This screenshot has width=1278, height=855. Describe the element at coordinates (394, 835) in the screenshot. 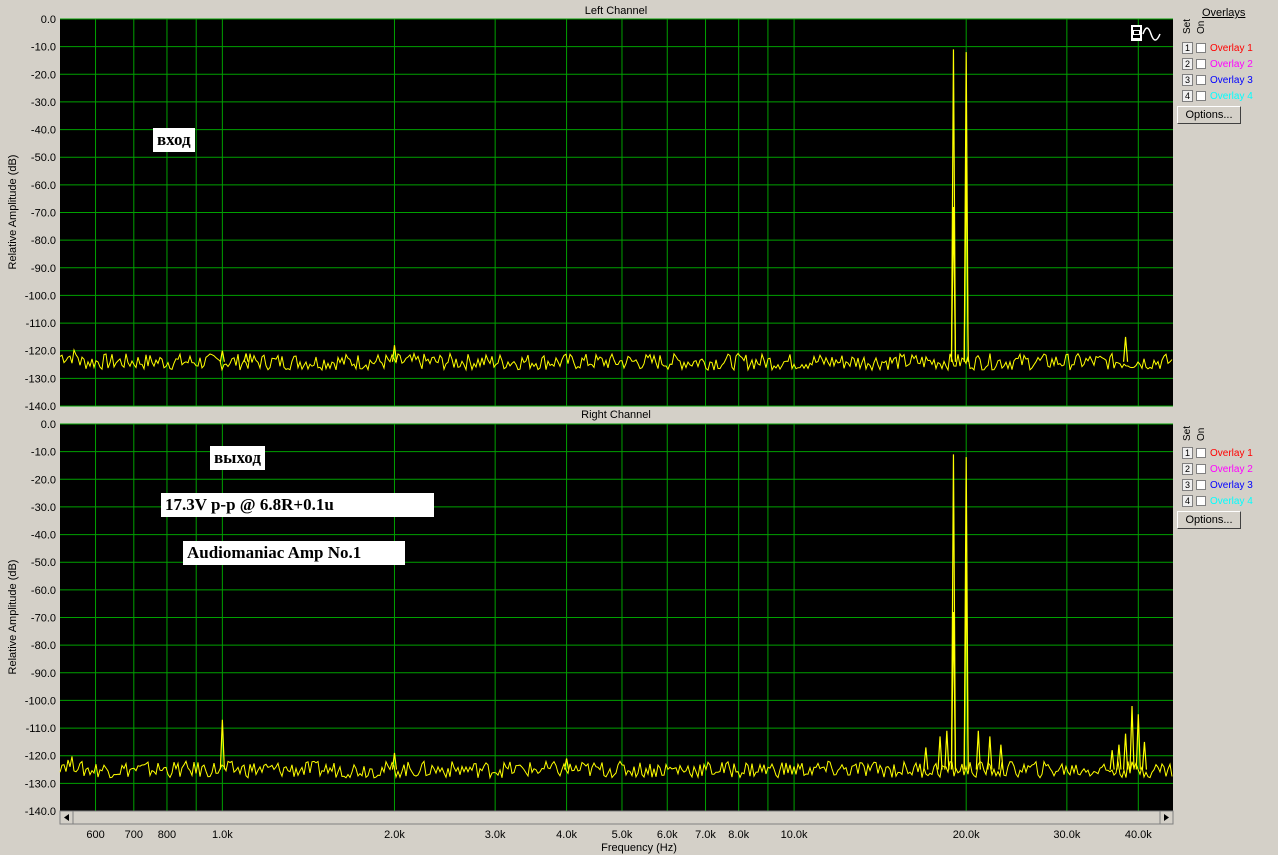

I see `x-tick-label: 2.0k` at that location.